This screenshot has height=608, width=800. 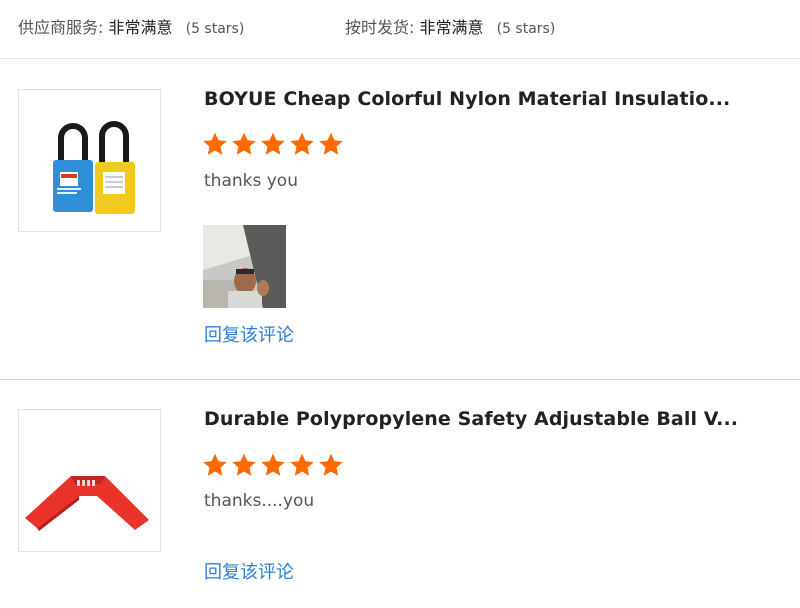 What do you see at coordinates (87, 503) in the screenshot?
I see `valve-lockout-icon` at bounding box center [87, 503].